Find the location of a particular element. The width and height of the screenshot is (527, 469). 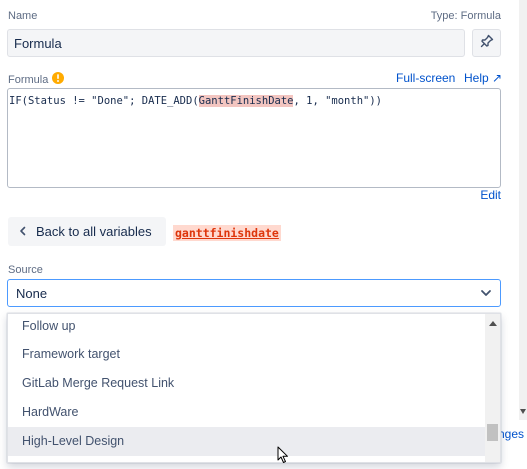

source-selected-value: None is located at coordinates (32, 293).